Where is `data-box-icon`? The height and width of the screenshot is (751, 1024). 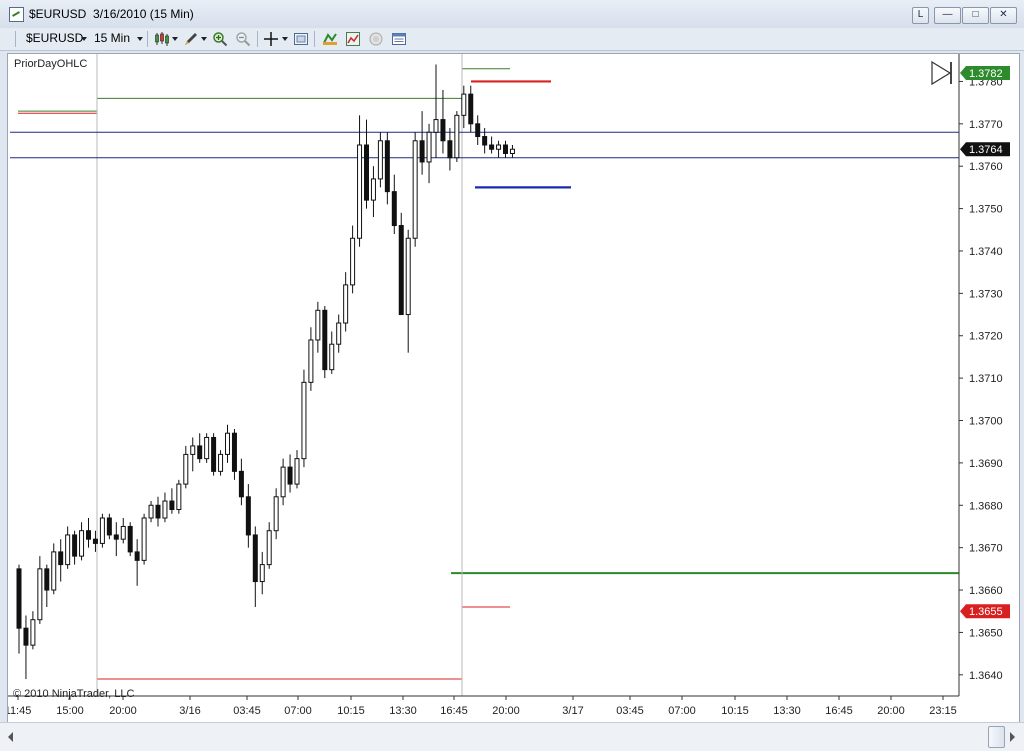
data-box-icon is located at coordinates (399, 39).